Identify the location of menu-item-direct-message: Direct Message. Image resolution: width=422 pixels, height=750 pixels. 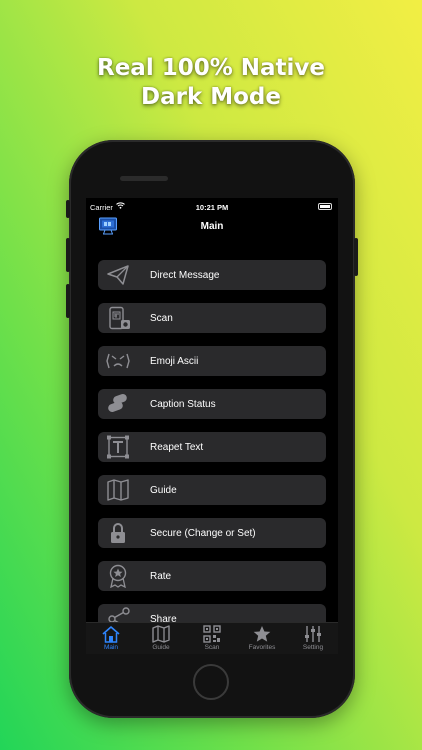
(212, 275).